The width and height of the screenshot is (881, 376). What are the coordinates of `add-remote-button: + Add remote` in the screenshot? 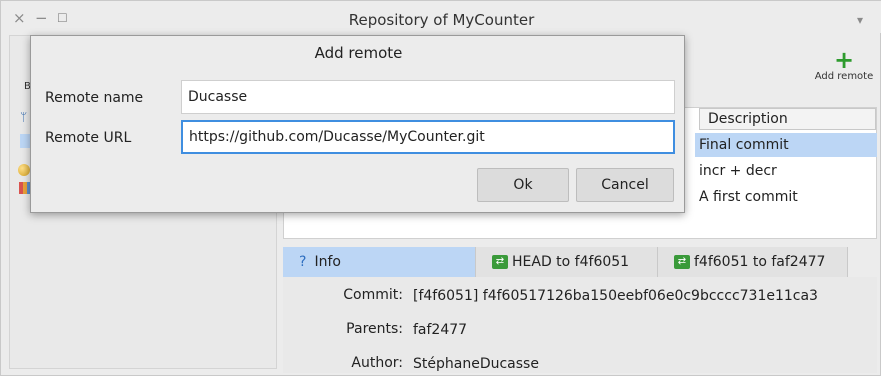 It's located at (844, 64).